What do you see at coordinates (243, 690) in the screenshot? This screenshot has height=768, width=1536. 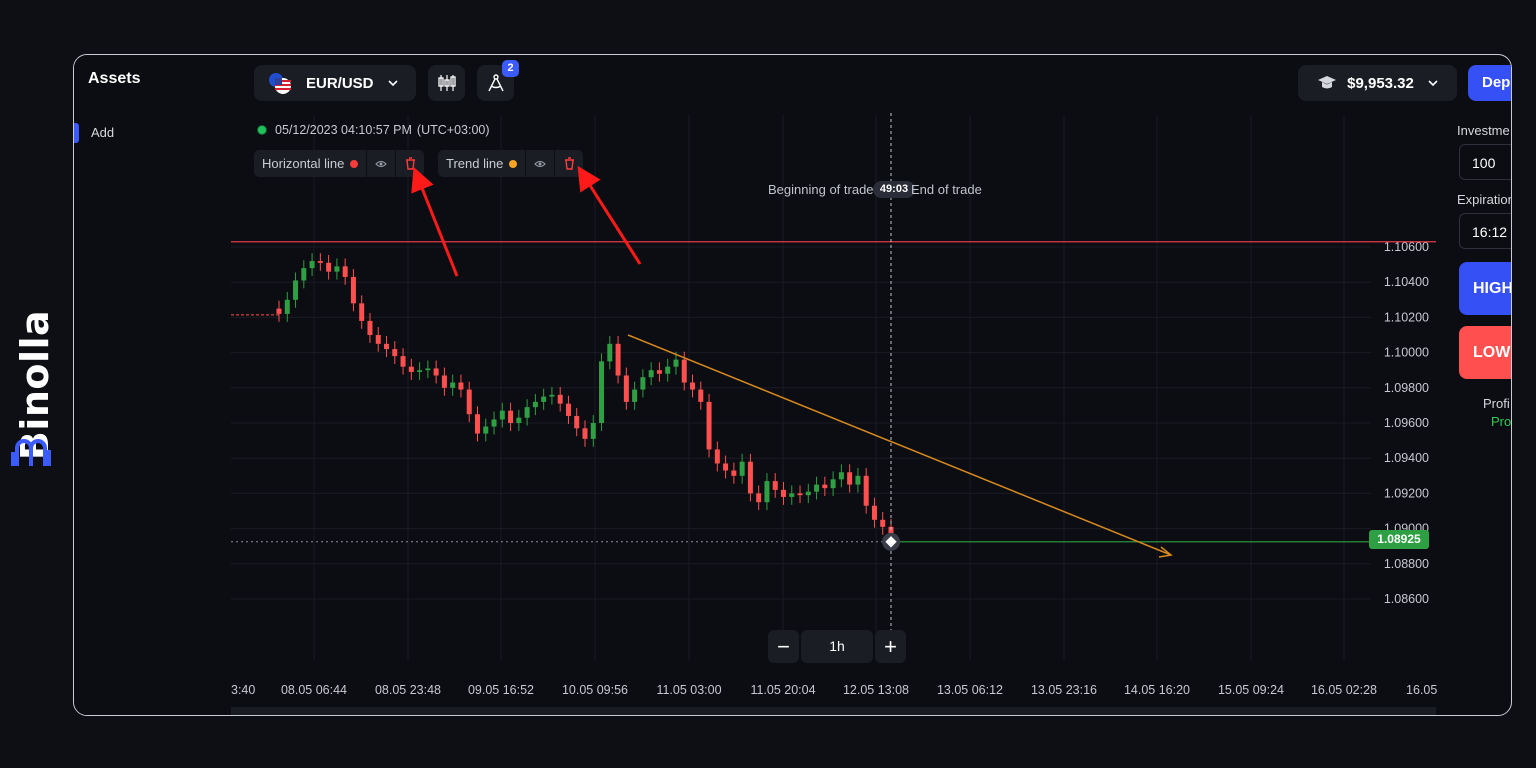 I see `x-tick-label: 3:40` at bounding box center [243, 690].